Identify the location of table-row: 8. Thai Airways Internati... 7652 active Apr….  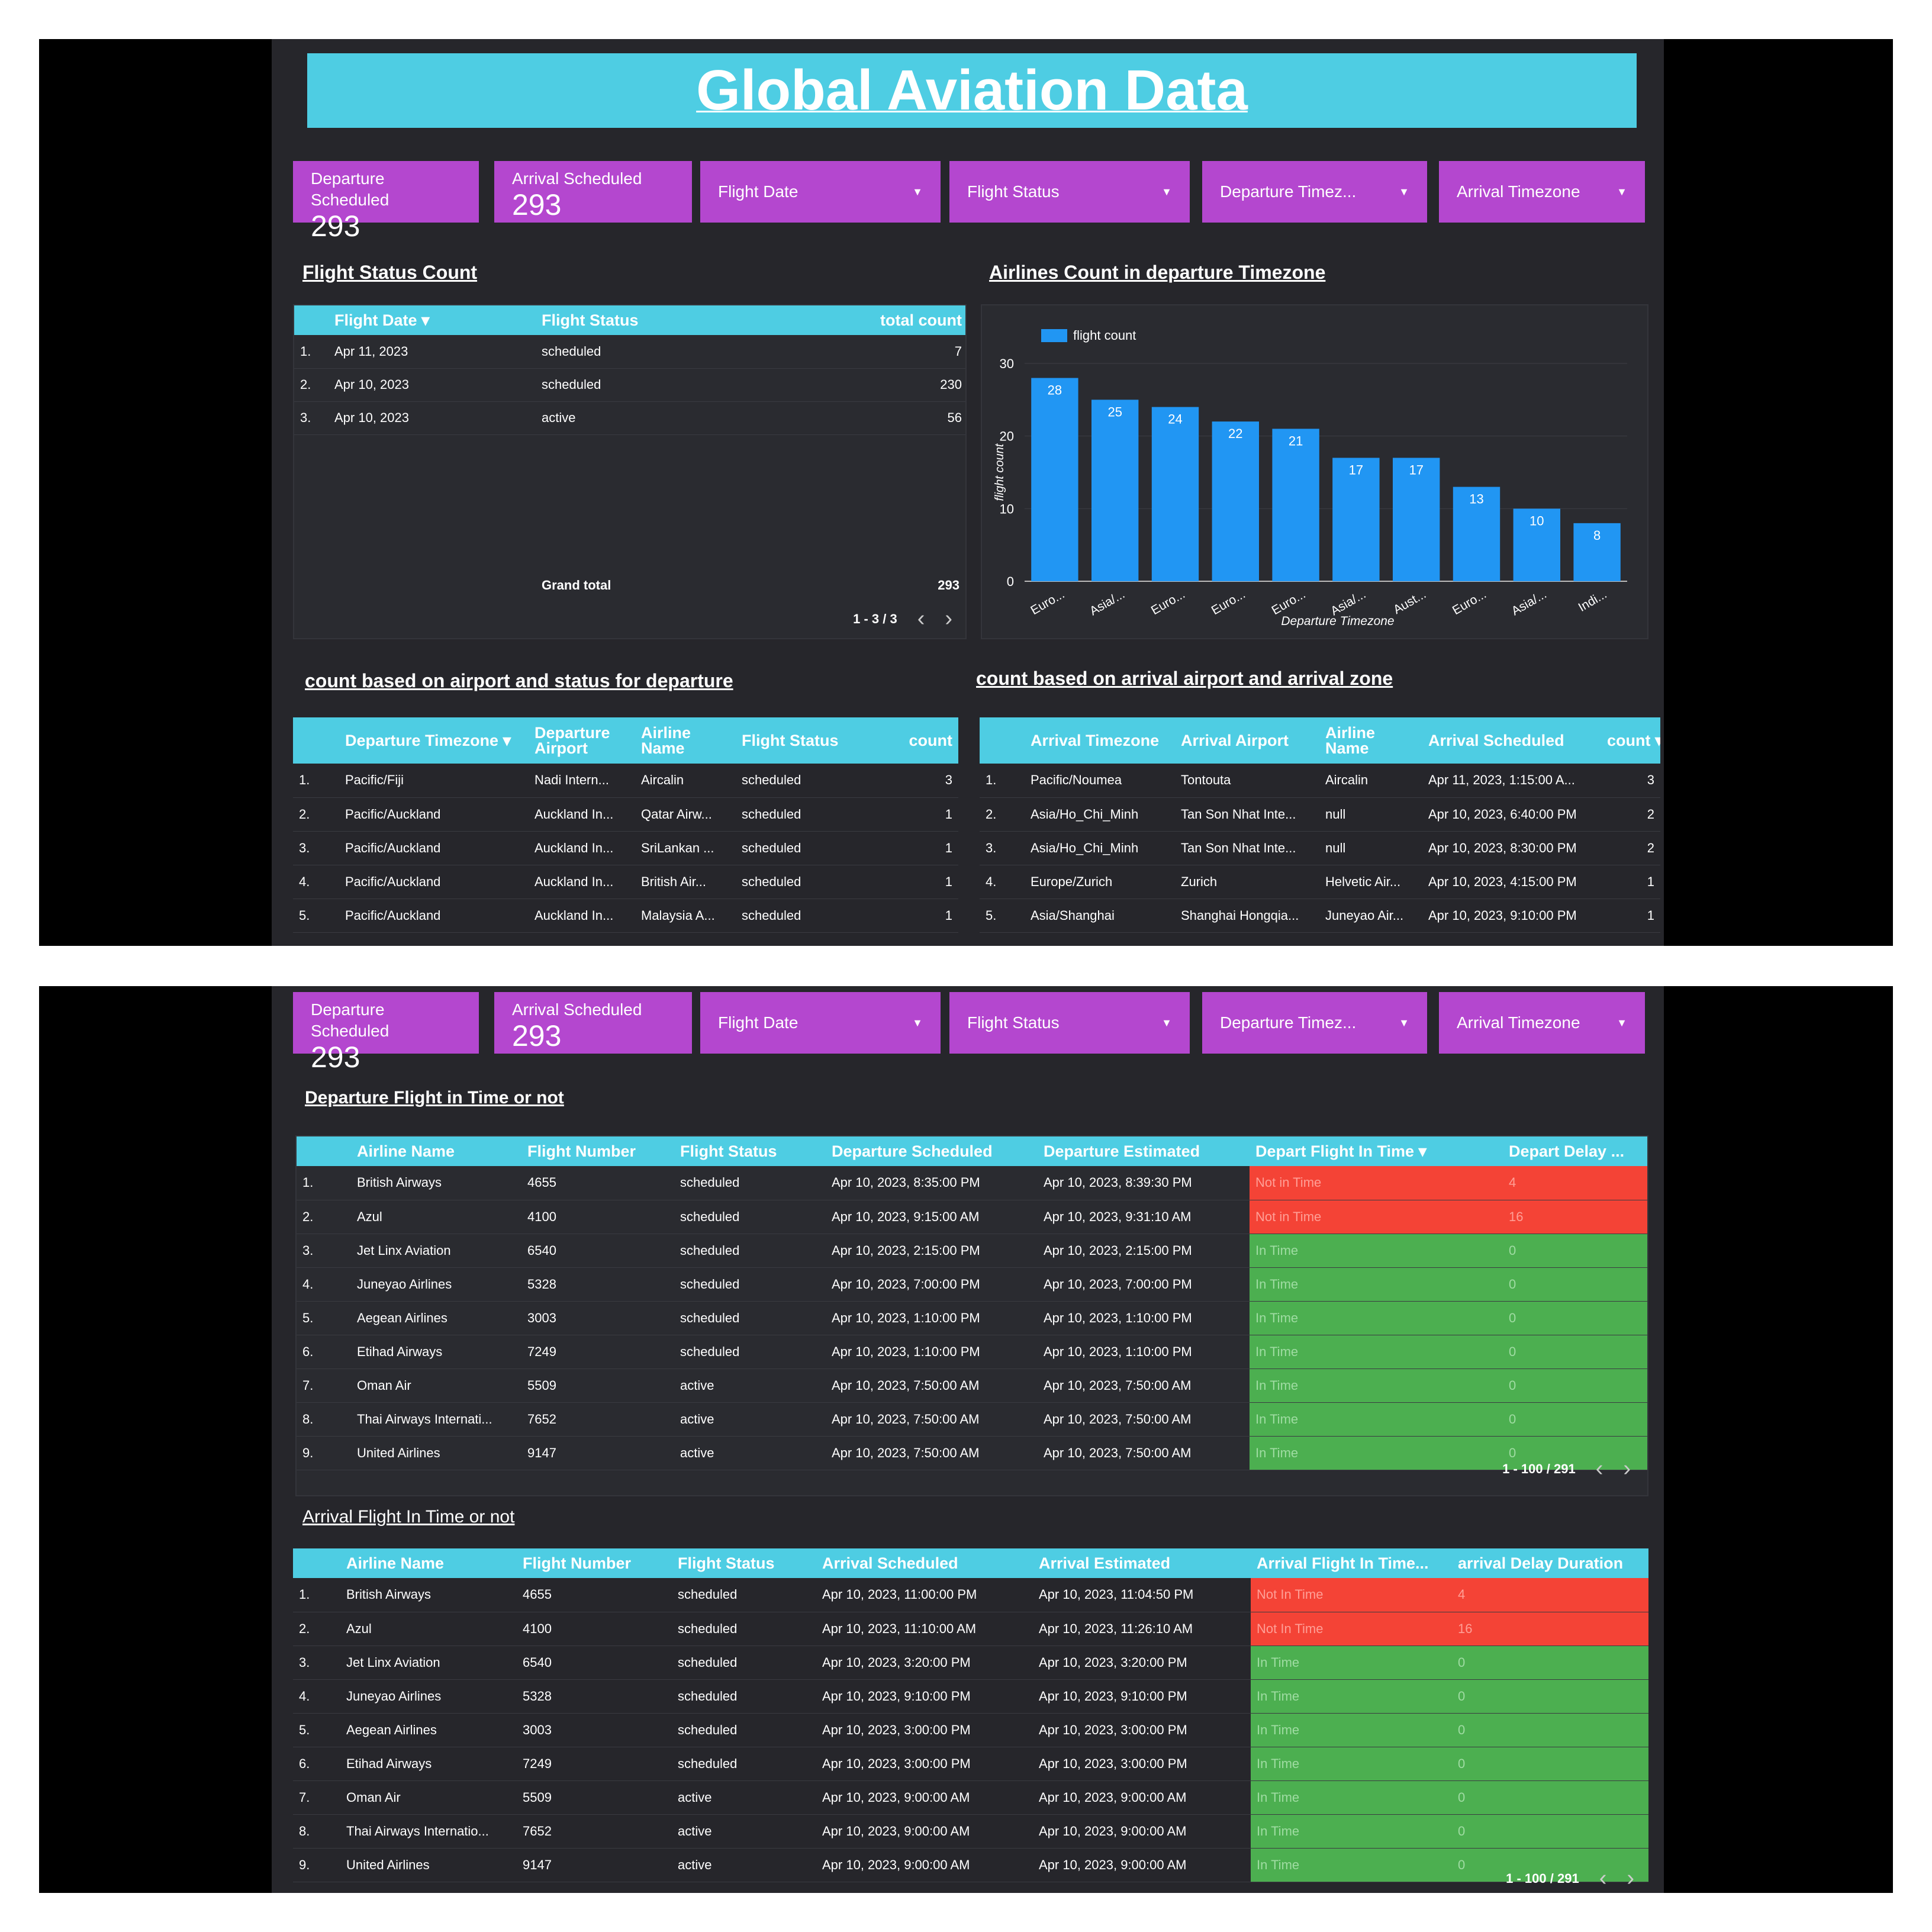
(972, 1420).